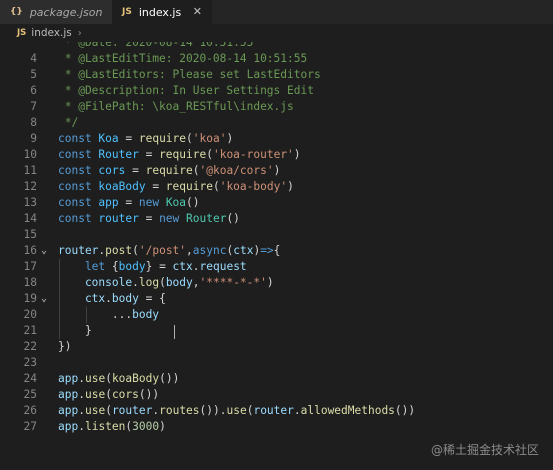 This screenshot has width=553, height=470. I want to click on line-number: 11, so click(30, 170).